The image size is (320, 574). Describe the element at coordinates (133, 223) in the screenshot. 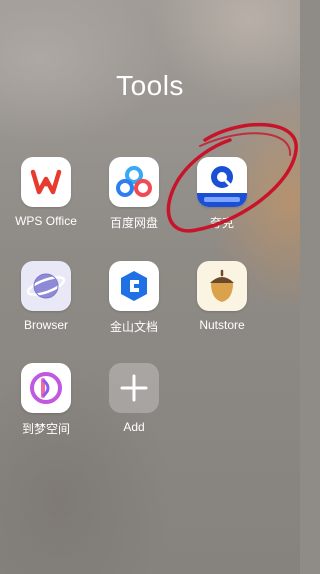

I see `app-label: 百度网盘` at that location.